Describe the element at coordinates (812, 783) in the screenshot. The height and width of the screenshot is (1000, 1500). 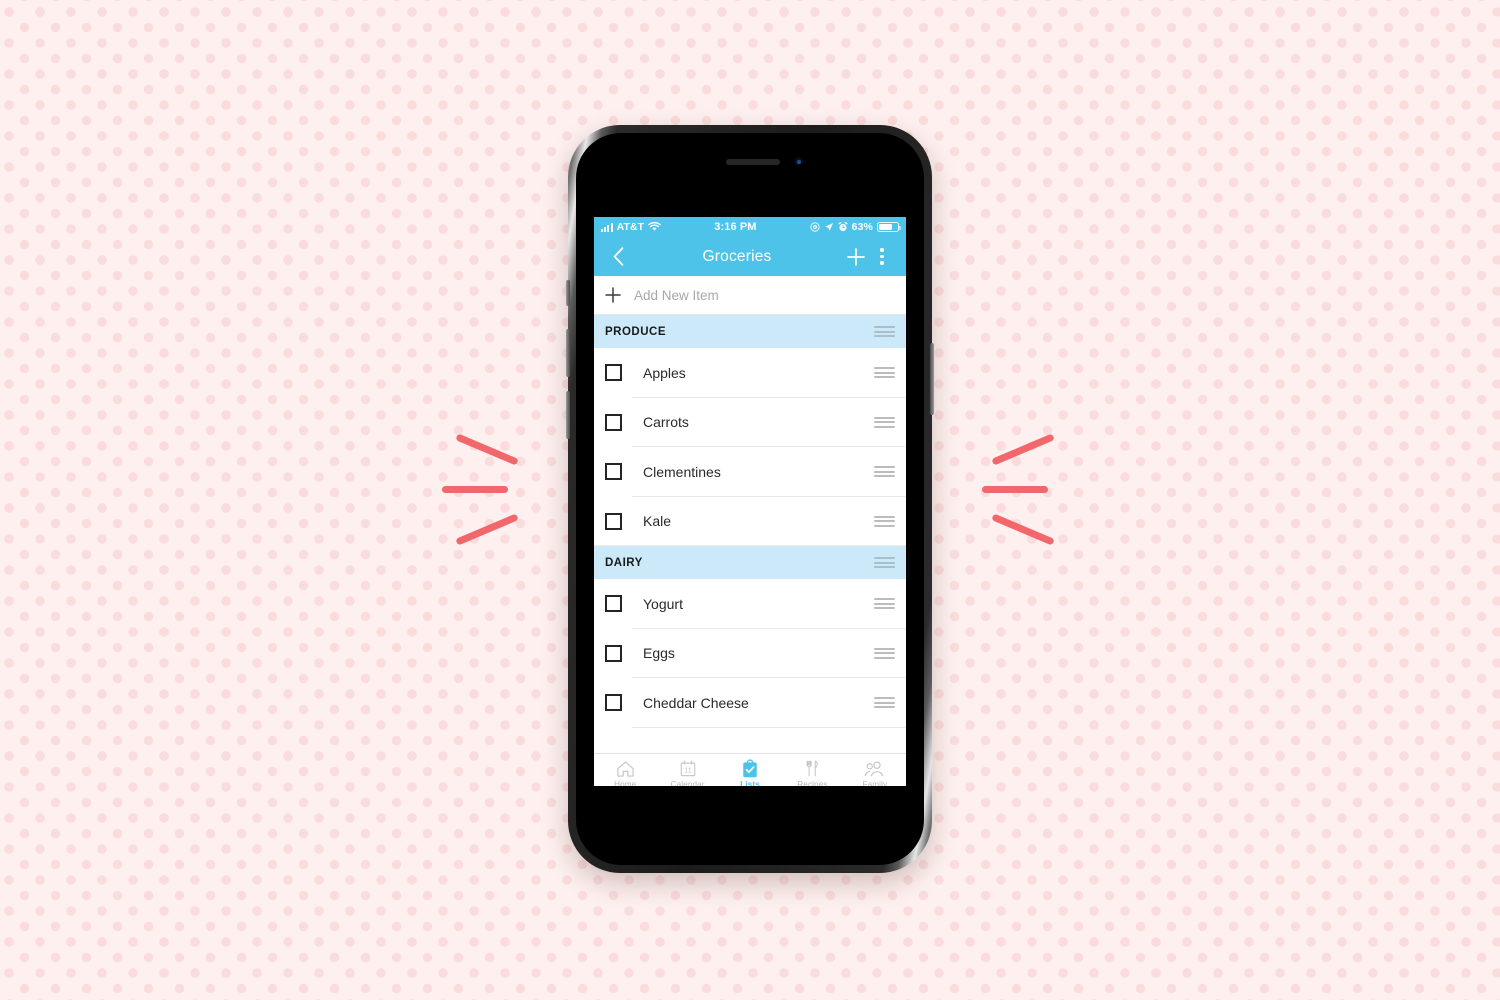
I see `tab-label: Recipes` at that location.